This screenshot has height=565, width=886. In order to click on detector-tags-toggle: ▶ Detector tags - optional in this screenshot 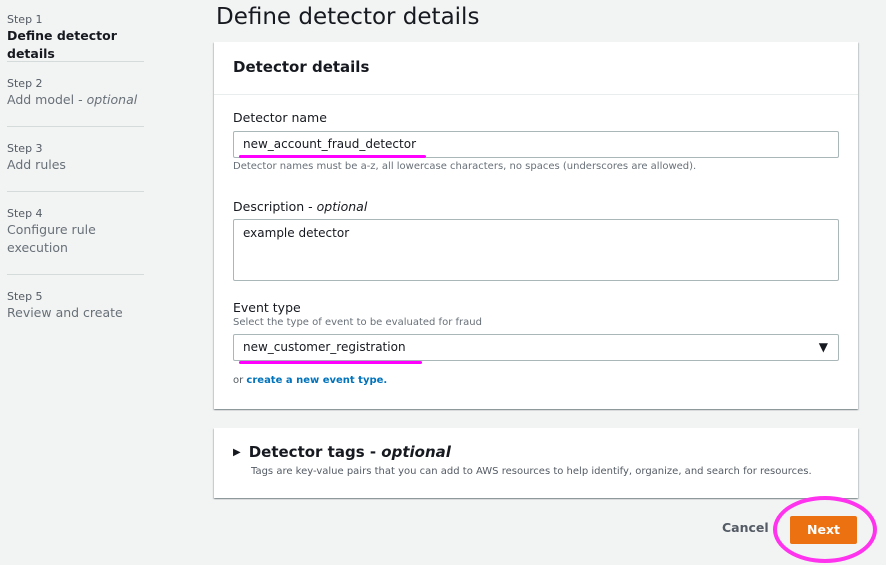, I will do `click(536, 452)`.